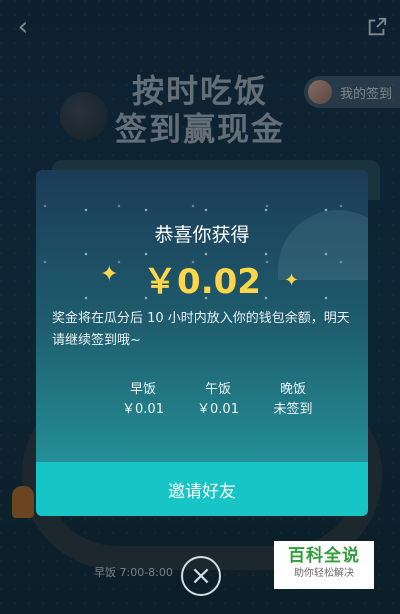  Describe the element at coordinates (202, 282) in the screenshot. I see `reward-amount: ￥0.02` at that location.